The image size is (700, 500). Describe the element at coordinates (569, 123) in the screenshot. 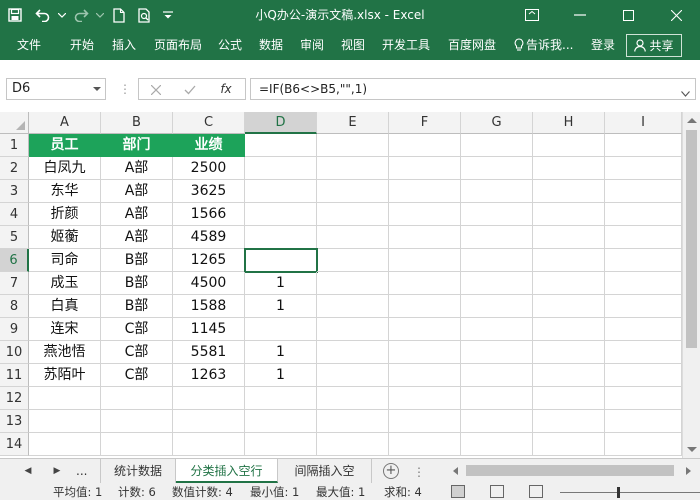

I see `column-header-h: H` at that location.